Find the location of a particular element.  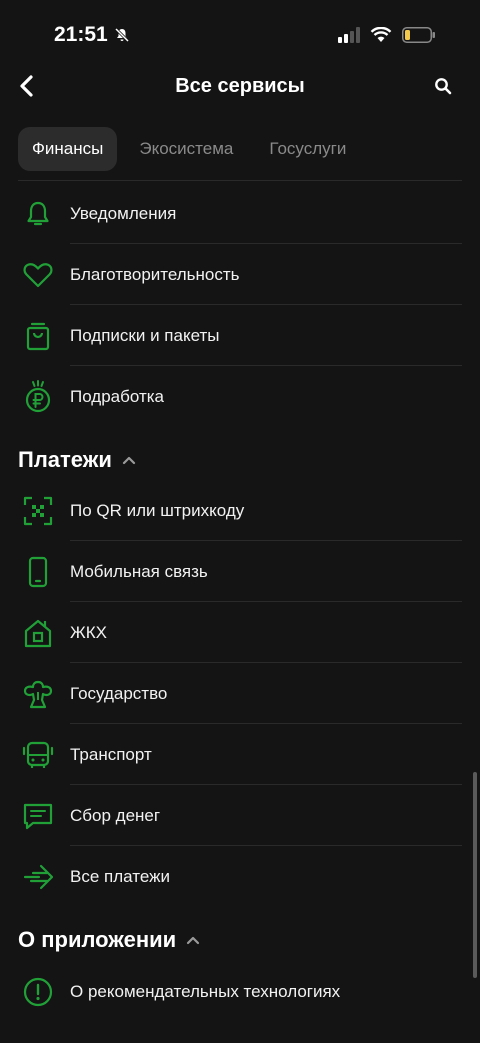

section-title: Платежи is located at coordinates (65, 459).